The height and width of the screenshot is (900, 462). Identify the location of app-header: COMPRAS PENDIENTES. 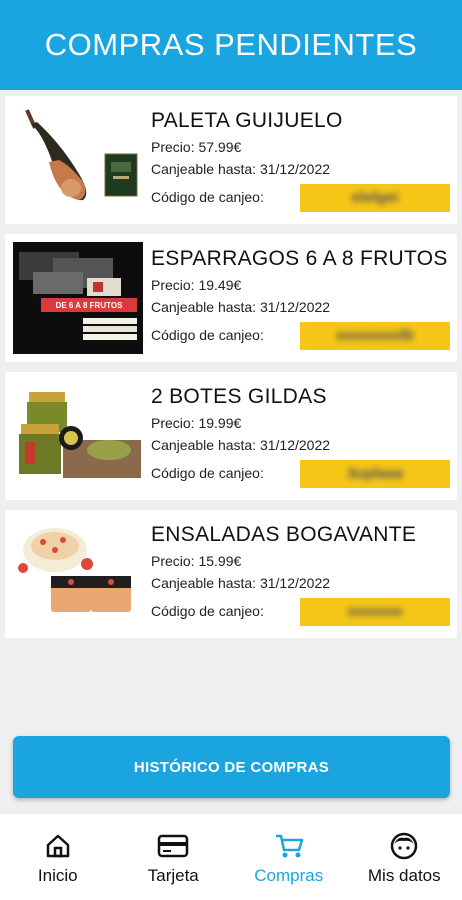
(231, 45).